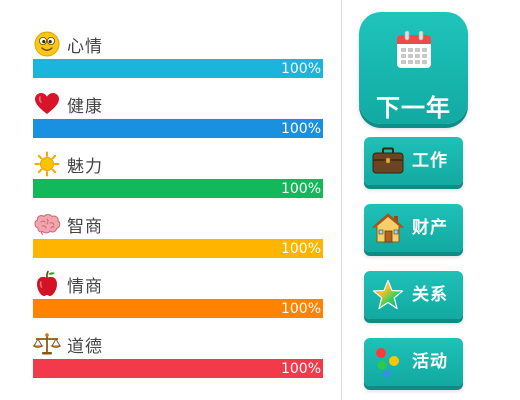 Image resolution: width=520 pixels, height=400 pixels. What do you see at coordinates (388, 161) in the screenshot?
I see `briefcase-icon` at bounding box center [388, 161].